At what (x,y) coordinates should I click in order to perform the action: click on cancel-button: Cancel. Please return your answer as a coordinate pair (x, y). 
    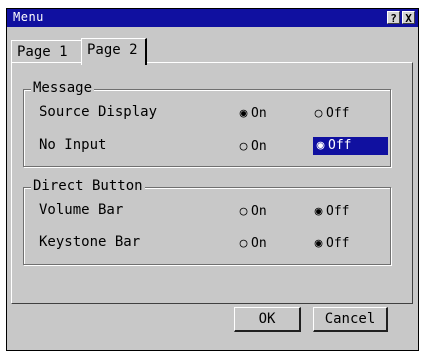
    Looking at the image, I should click on (350, 319).